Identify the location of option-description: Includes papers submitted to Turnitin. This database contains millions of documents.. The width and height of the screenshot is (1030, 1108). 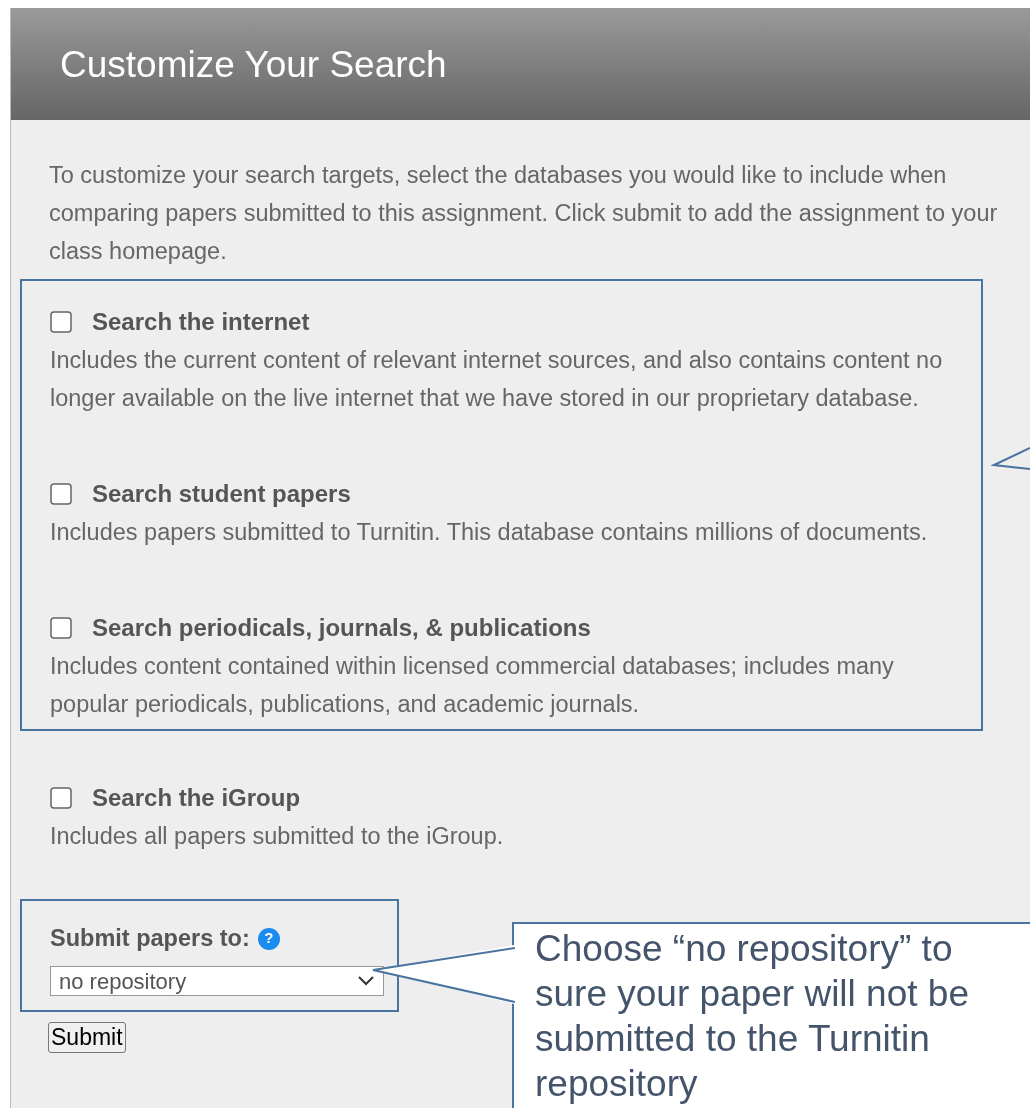
(489, 532).